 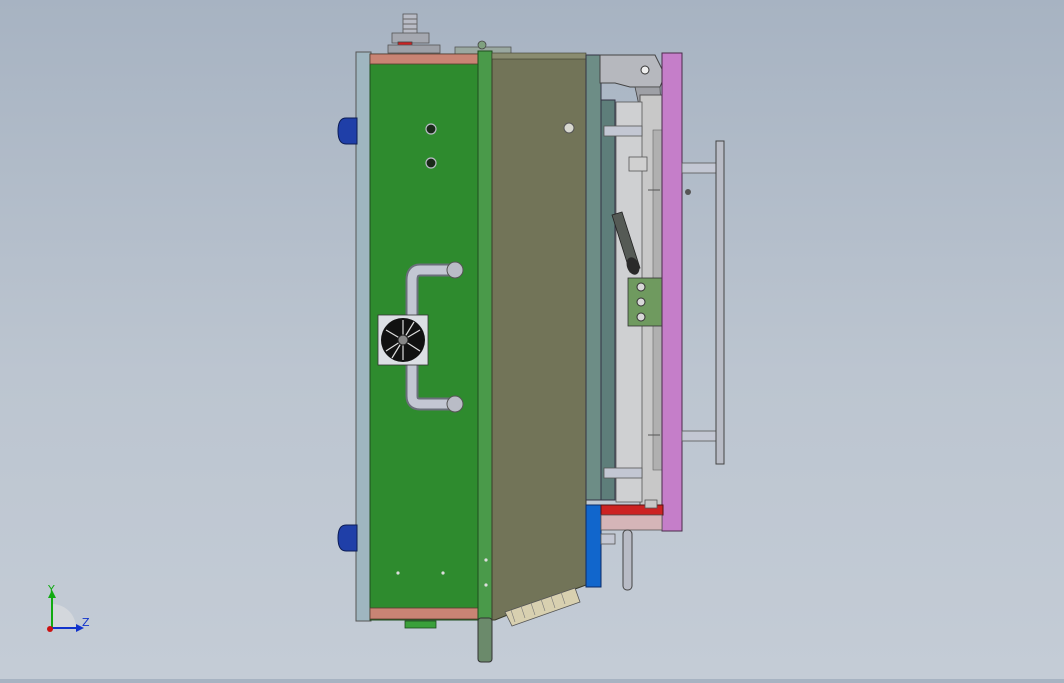 What do you see at coordinates (539, 336) in the screenshot?
I see `olive-core-plate` at bounding box center [539, 336].